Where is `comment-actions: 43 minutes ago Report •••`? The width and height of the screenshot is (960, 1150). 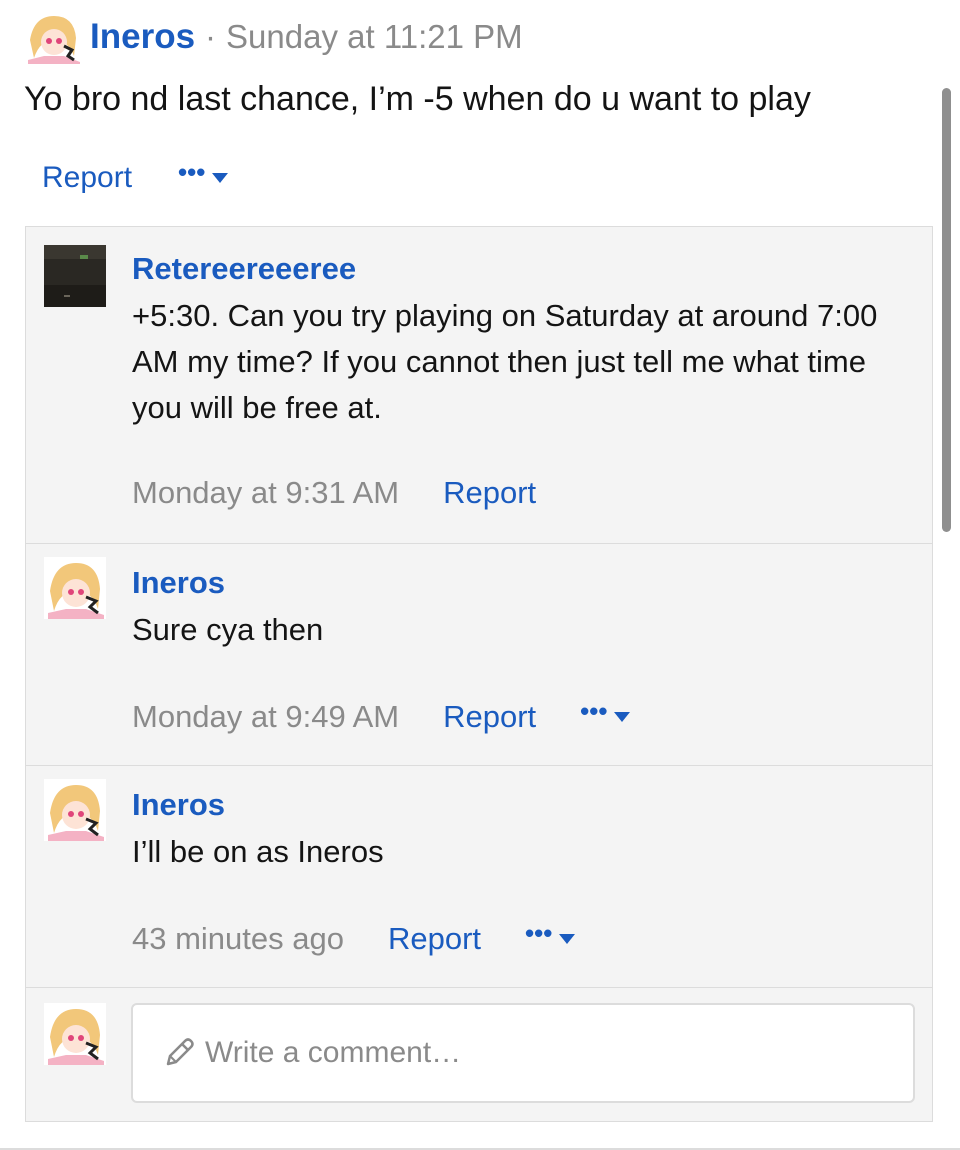
comment-actions: 43 minutes ago Report ••• is located at coordinates (354, 938).